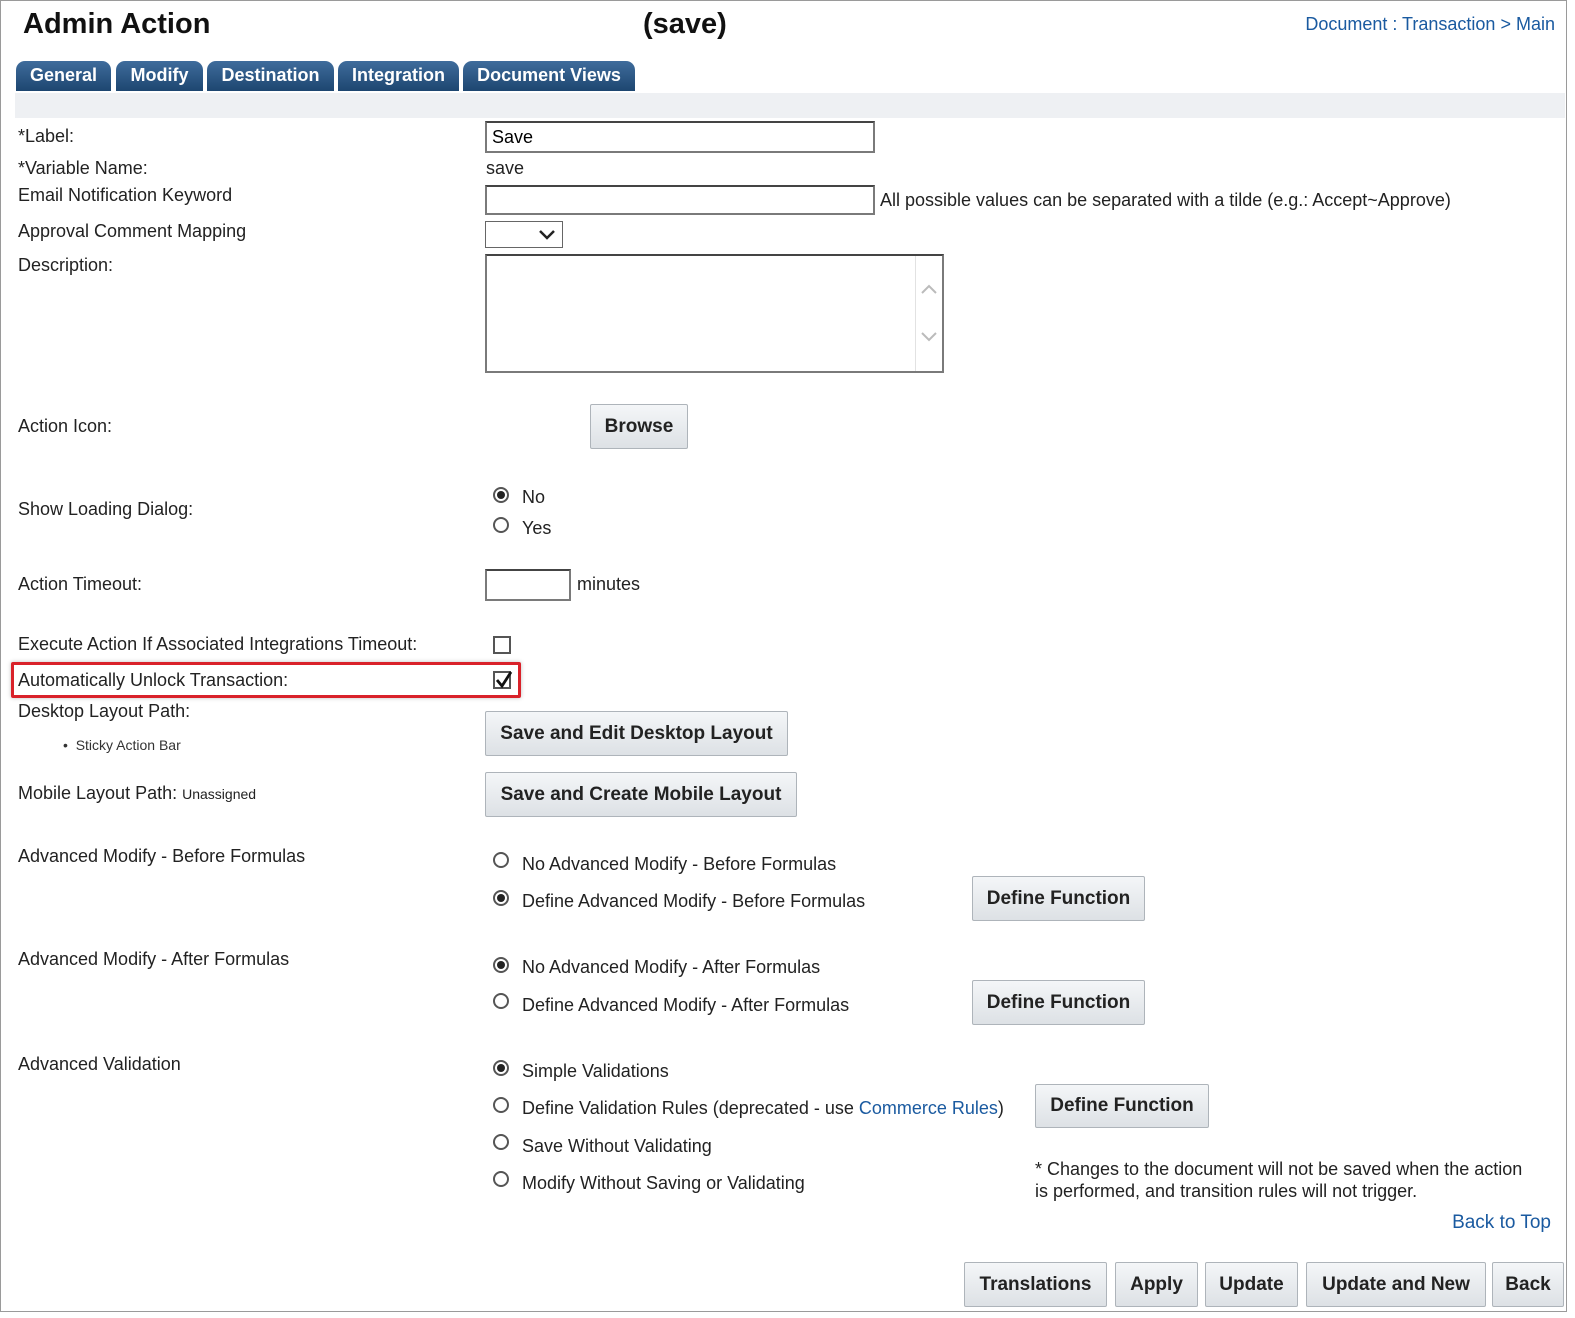 The height and width of the screenshot is (1318, 1575). What do you see at coordinates (63, 76) in the screenshot?
I see `tab-general: General` at bounding box center [63, 76].